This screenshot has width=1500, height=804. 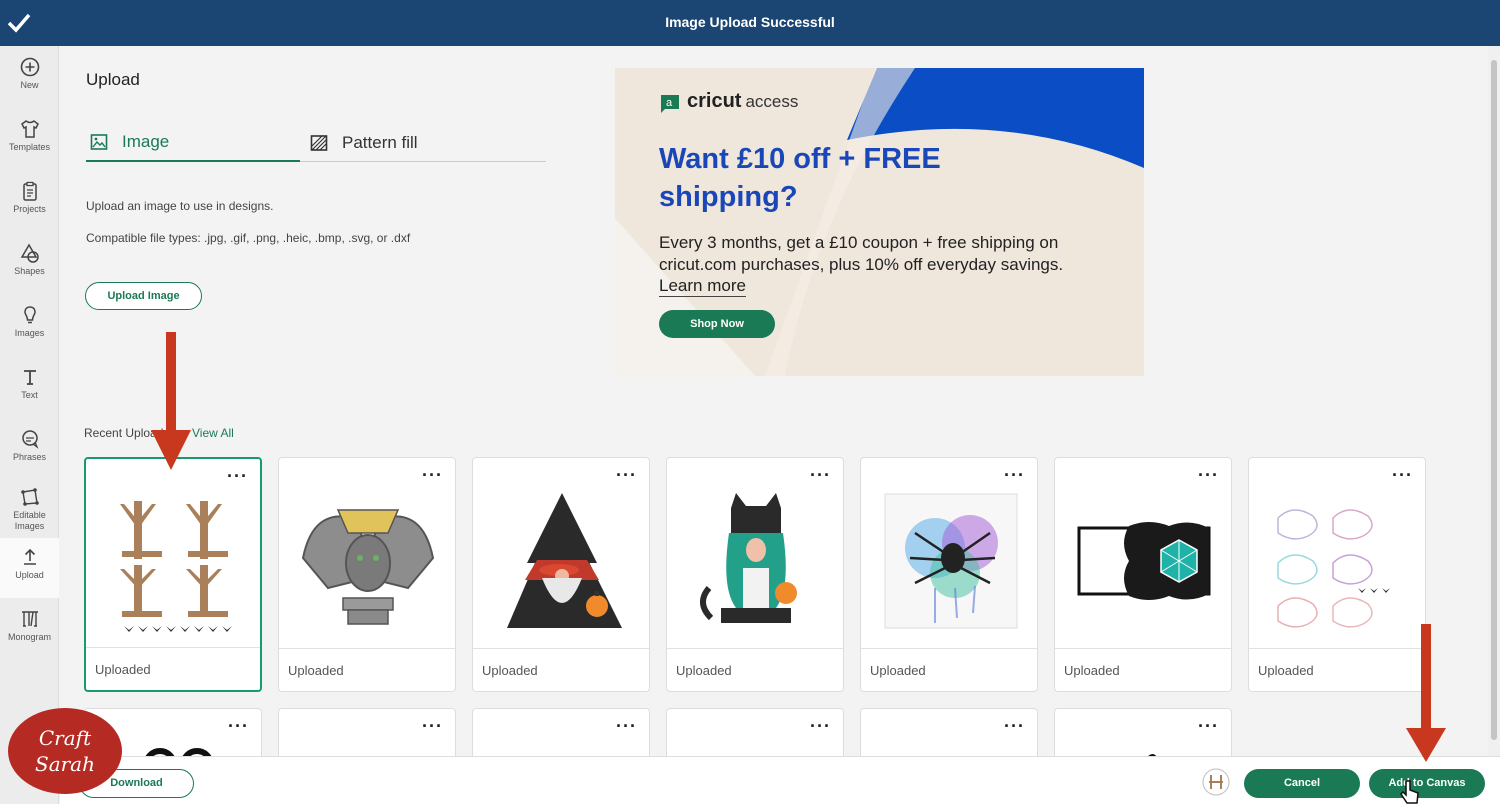 I want to click on selected-thumbnail-icon, so click(x=1216, y=782).